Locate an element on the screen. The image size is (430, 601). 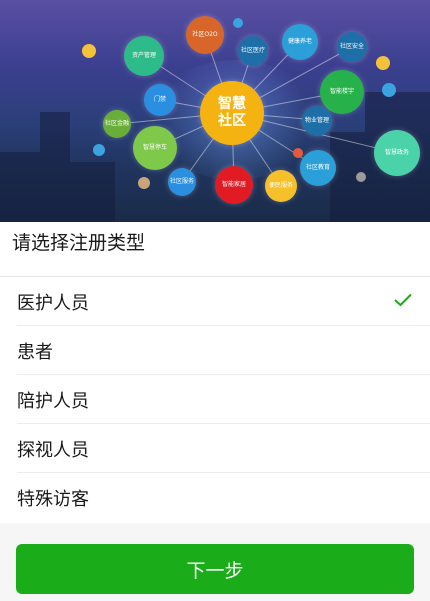
node-door: 门禁 is located at coordinates (160, 100).